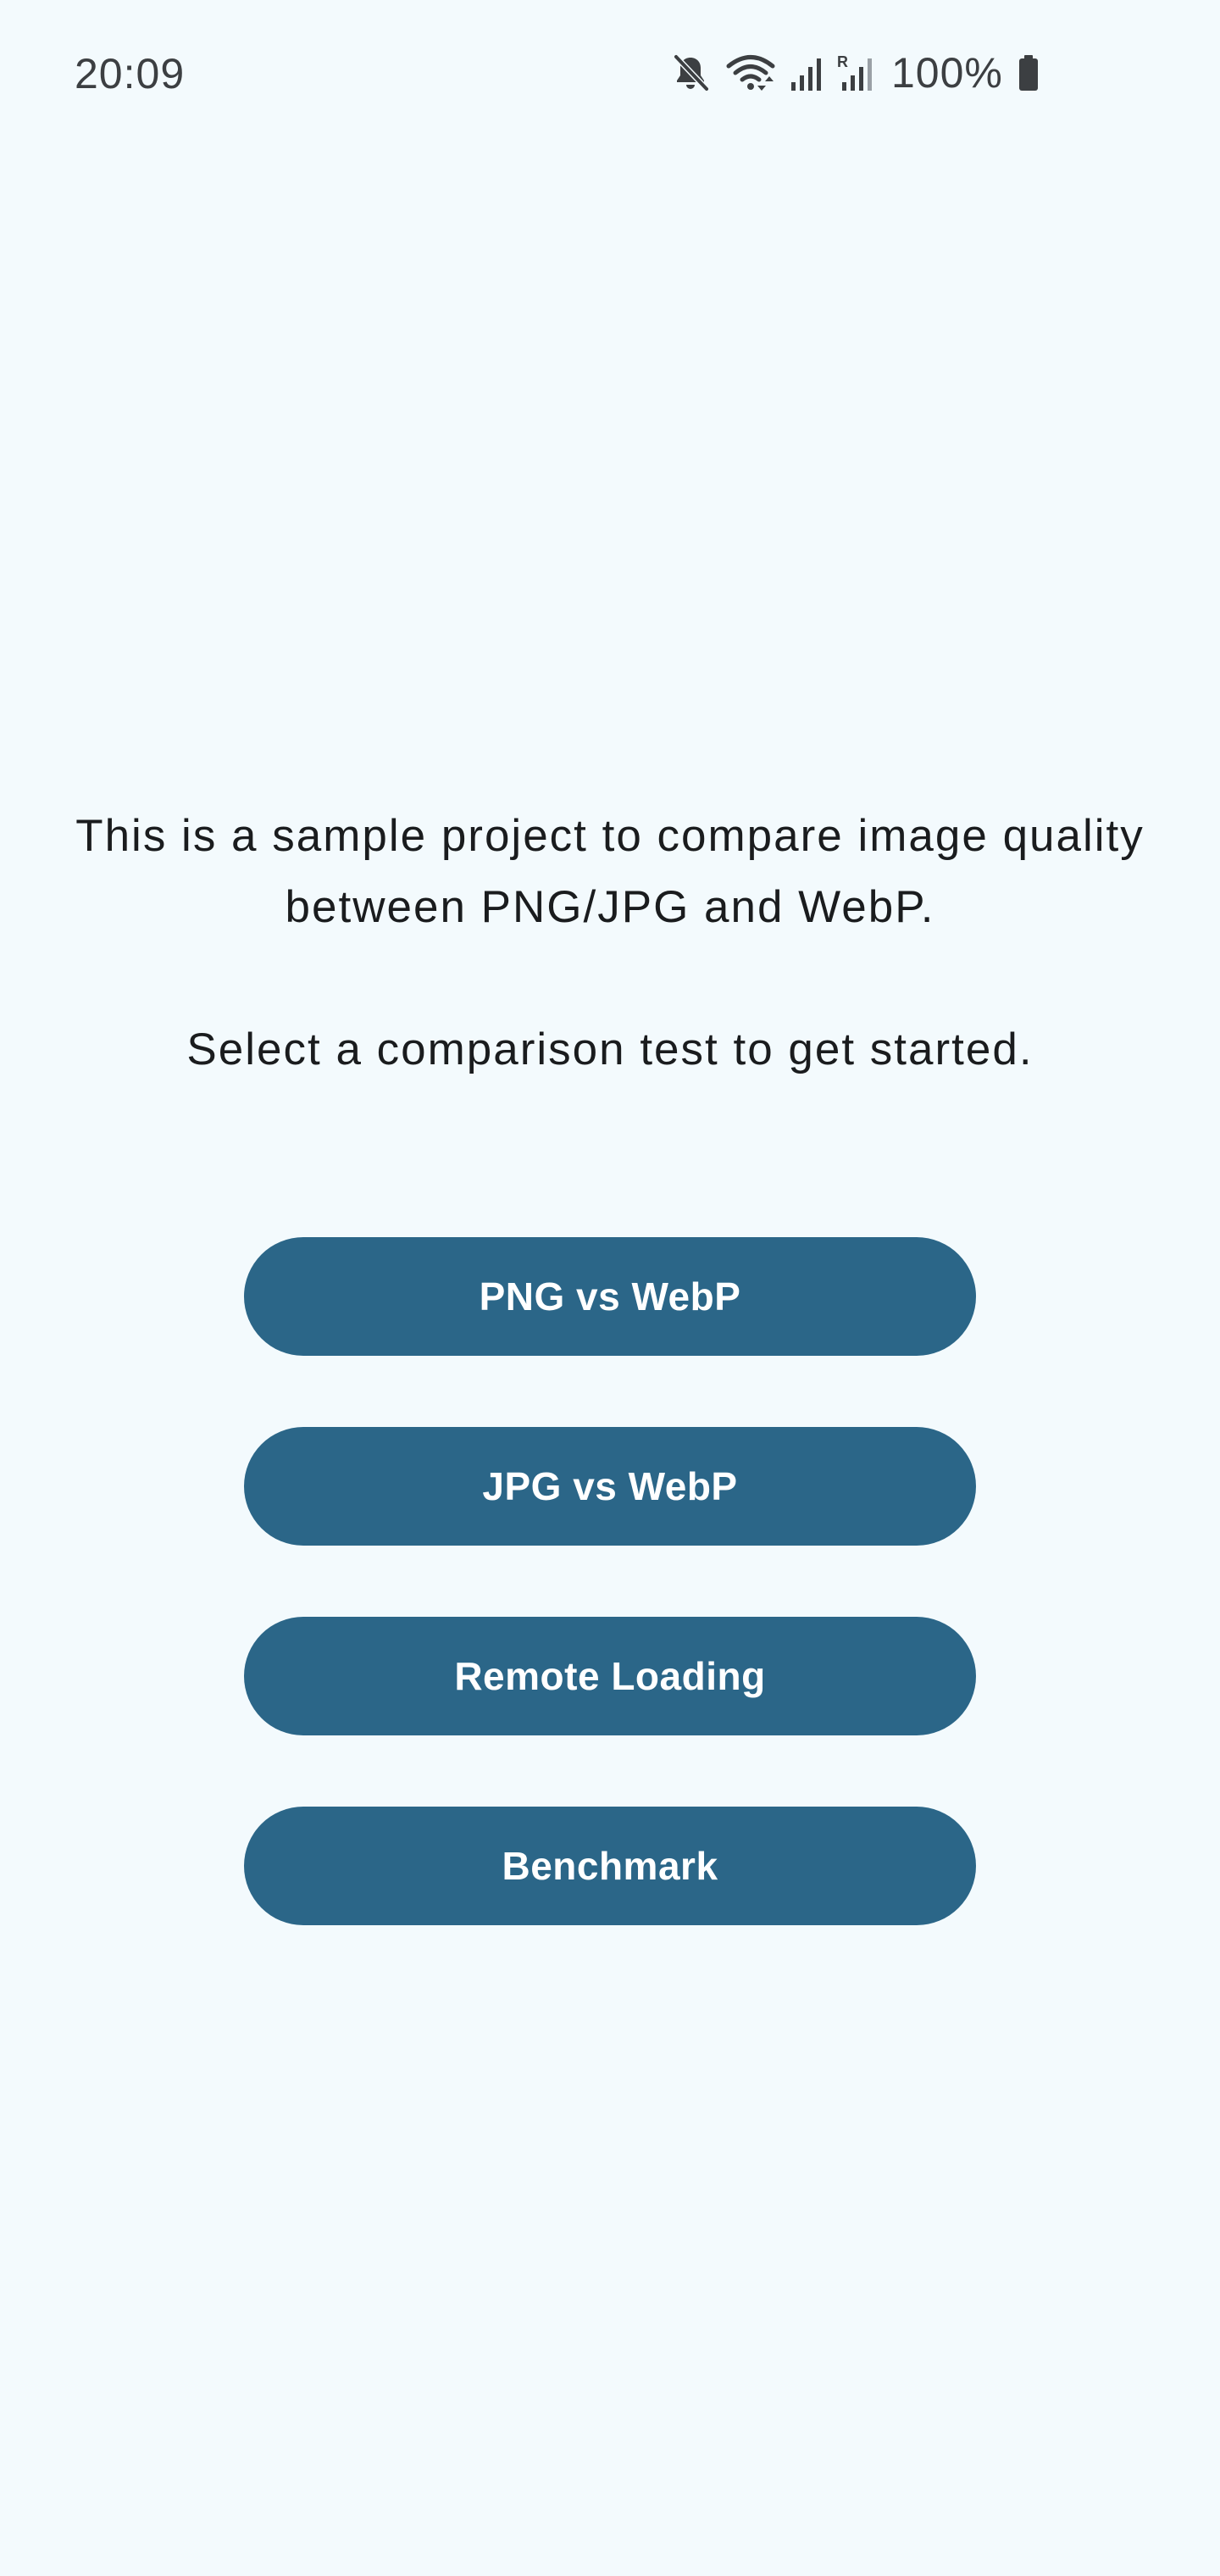  Describe the element at coordinates (610, 1486) in the screenshot. I see `jpg-vs-webp-button: JPG vs WebP` at that location.